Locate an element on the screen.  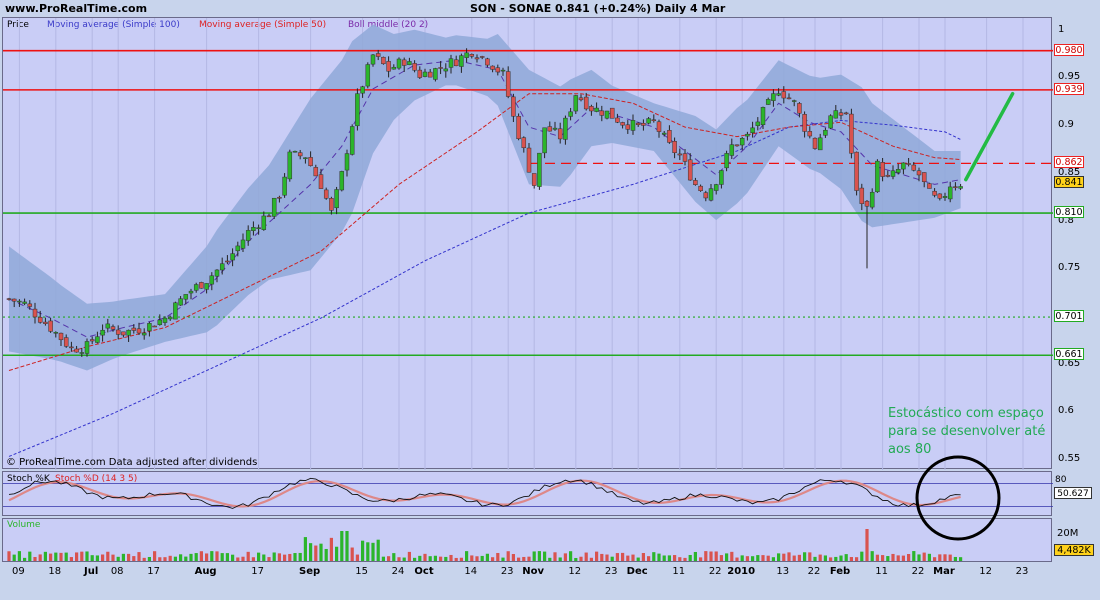
x-tick-label: Nov is located at coordinates (533, 571).